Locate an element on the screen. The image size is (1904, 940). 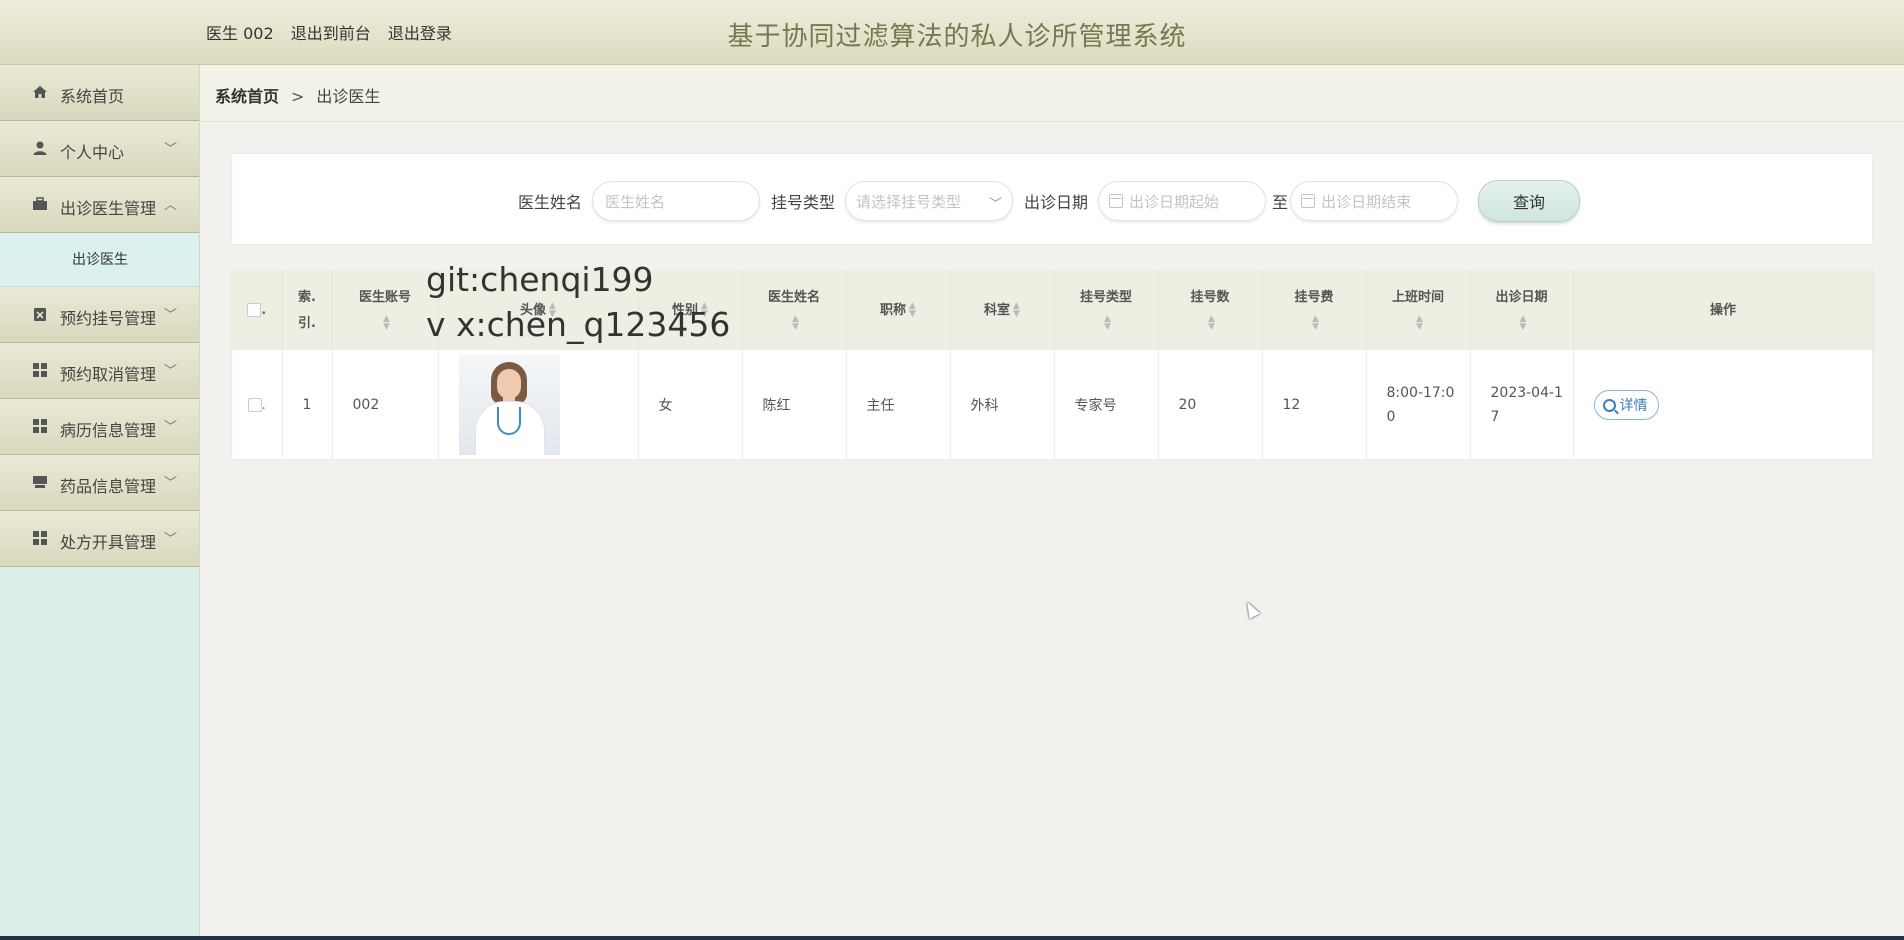
work-time-header: 上班时间 ▲ ▼ is located at coordinates (1418, 310).